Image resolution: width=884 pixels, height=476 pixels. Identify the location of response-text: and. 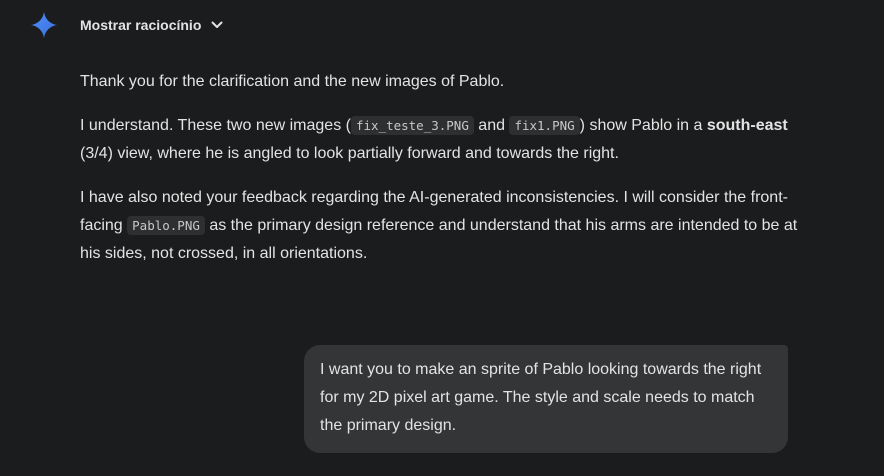
(491, 125).